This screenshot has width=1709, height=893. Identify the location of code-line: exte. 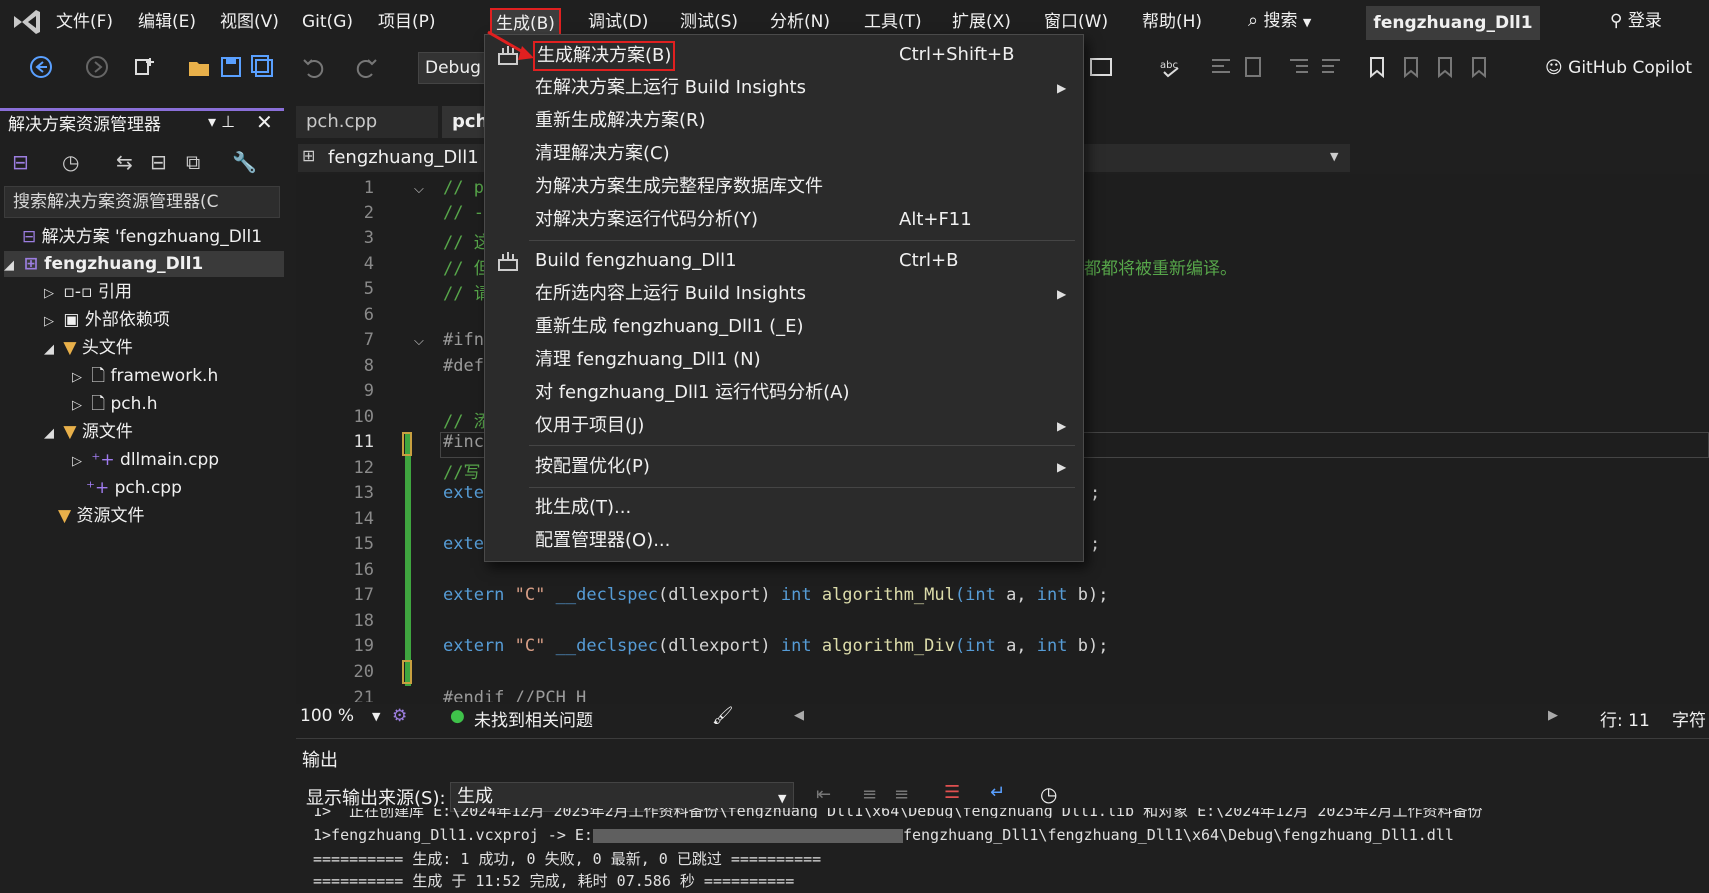
(463, 493).